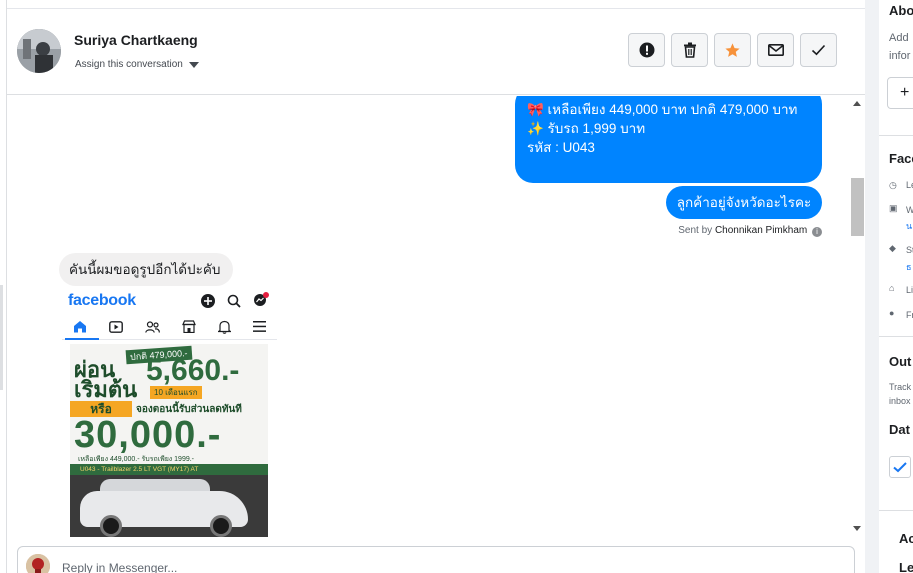 This screenshot has height=573, width=913. I want to click on star-button, so click(732, 50).